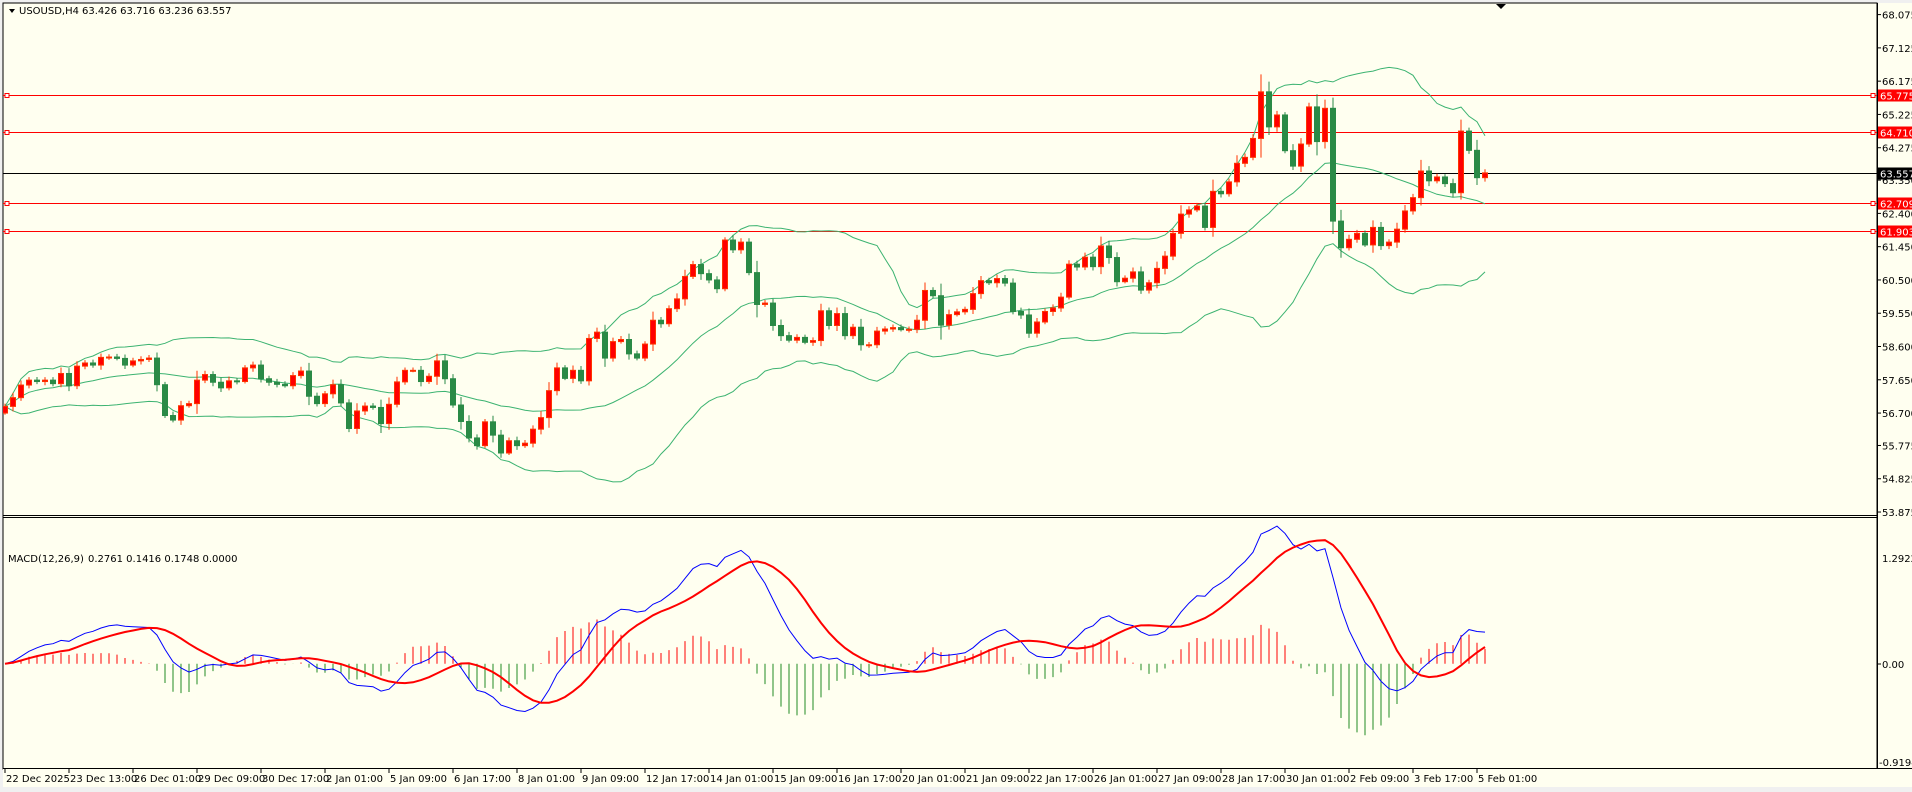 The image size is (1912, 792). I want to click on price-label: 56.700, so click(1897, 414).